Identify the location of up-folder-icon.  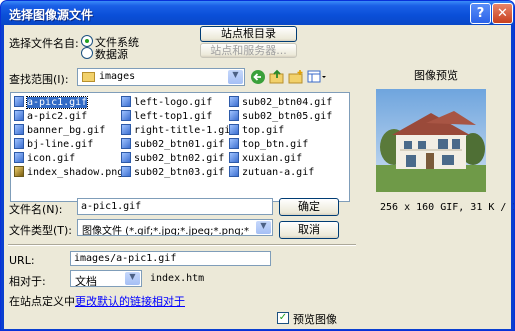
(277, 77).